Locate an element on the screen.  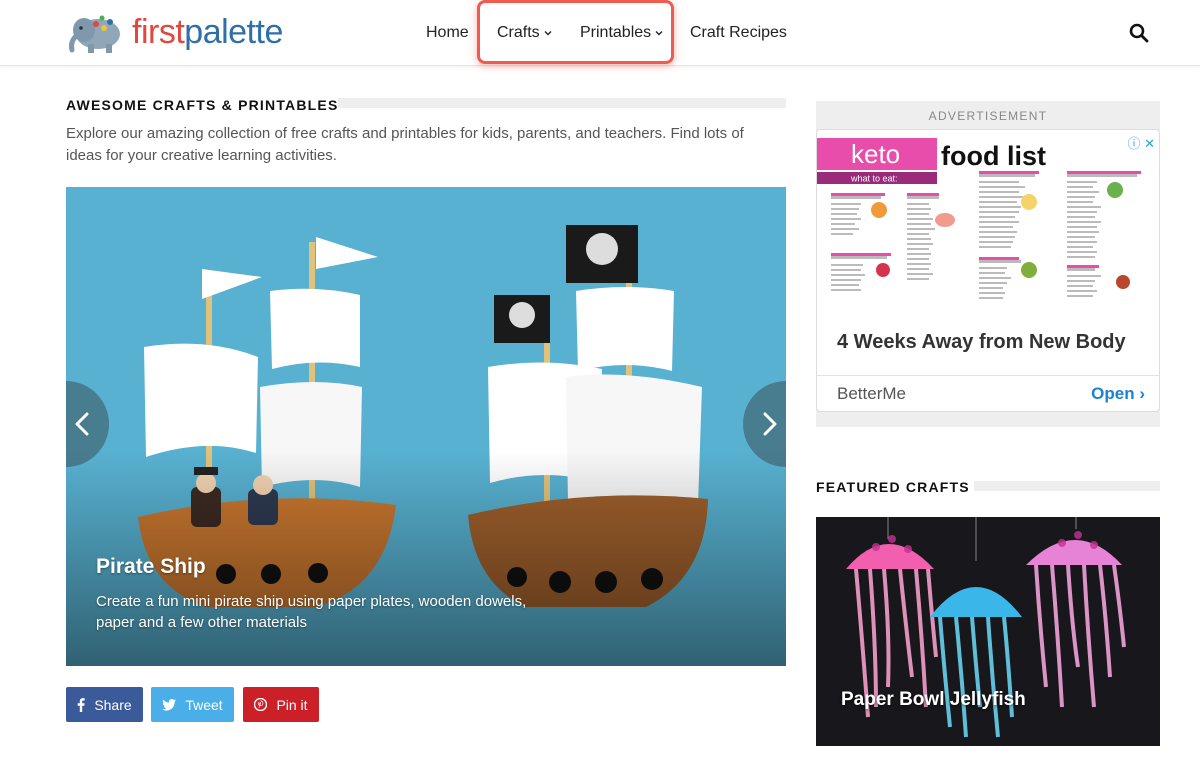
search-icon is located at coordinates (1139, 33).